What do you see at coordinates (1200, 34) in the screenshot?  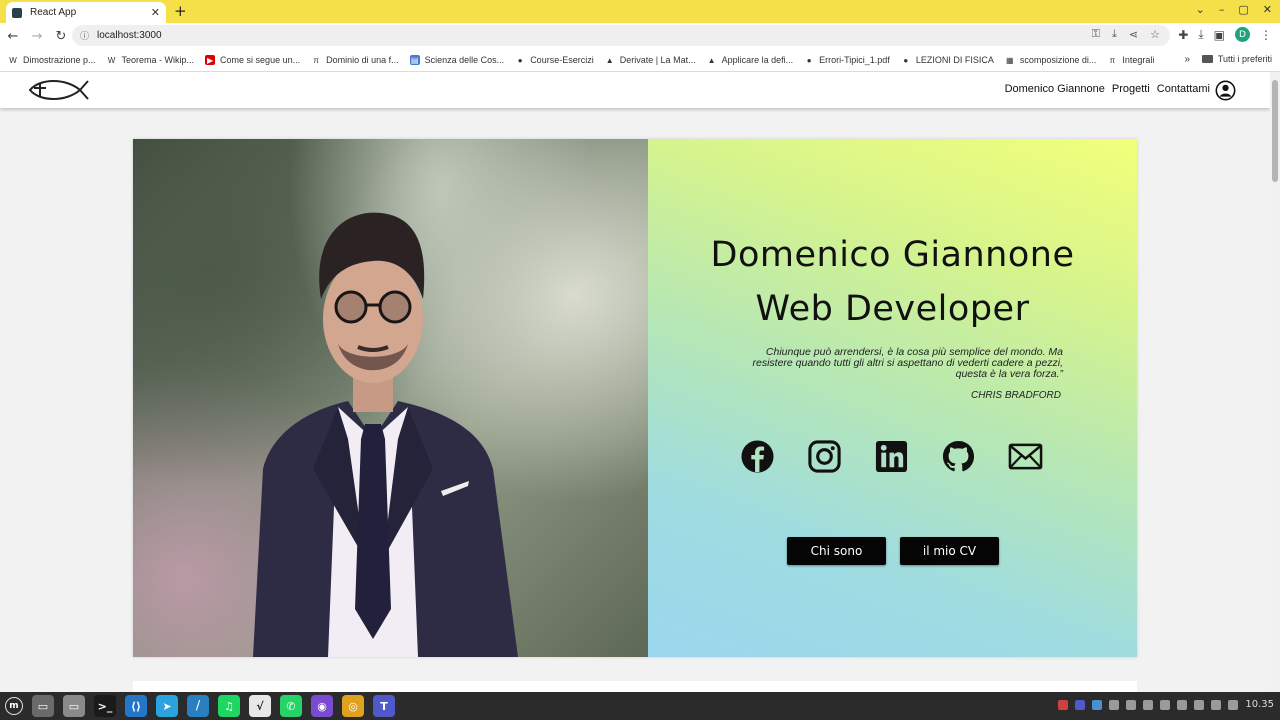 I see `download-icon: ⤓` at bounding box center [1200, 34].